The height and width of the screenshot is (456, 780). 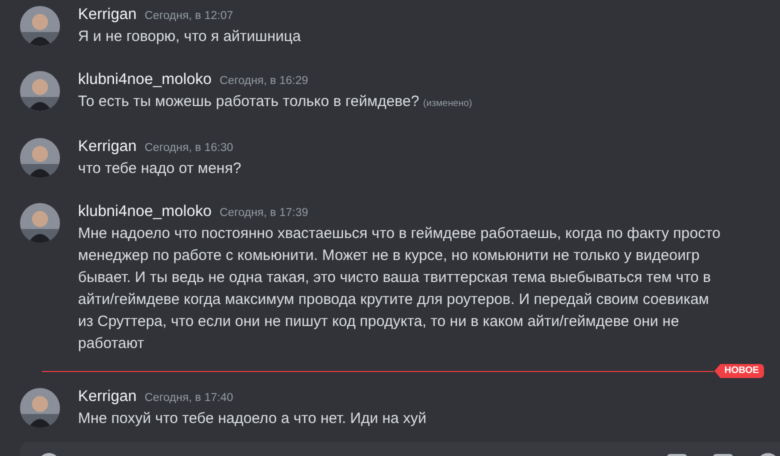 What do you see at coordinates (160, 168) in the screenshot?
I see `message-text: что тебе надо от меня?` at bounding box center [160, 168].